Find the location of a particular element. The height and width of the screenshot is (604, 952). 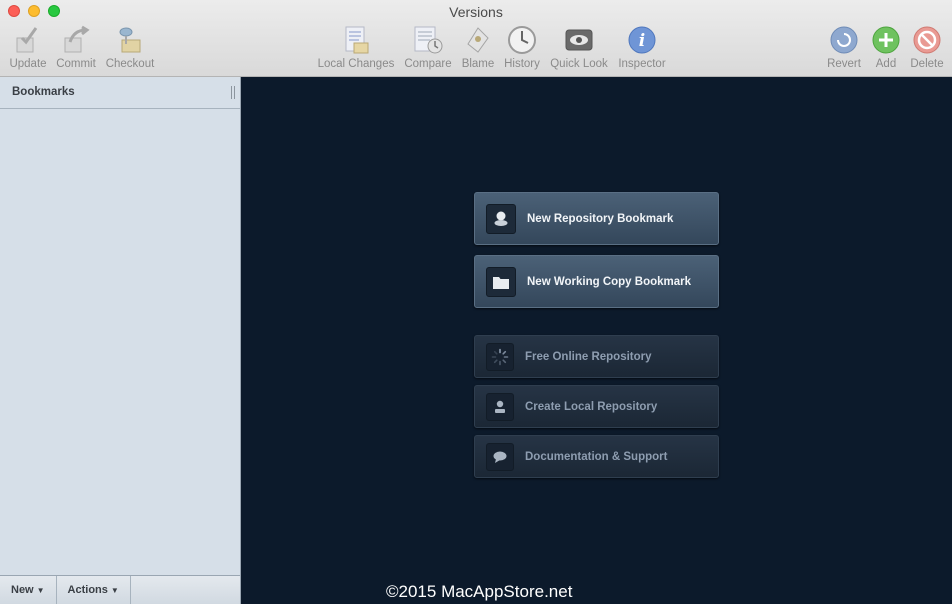

add-button: Add is located at coordinates (886, 49).